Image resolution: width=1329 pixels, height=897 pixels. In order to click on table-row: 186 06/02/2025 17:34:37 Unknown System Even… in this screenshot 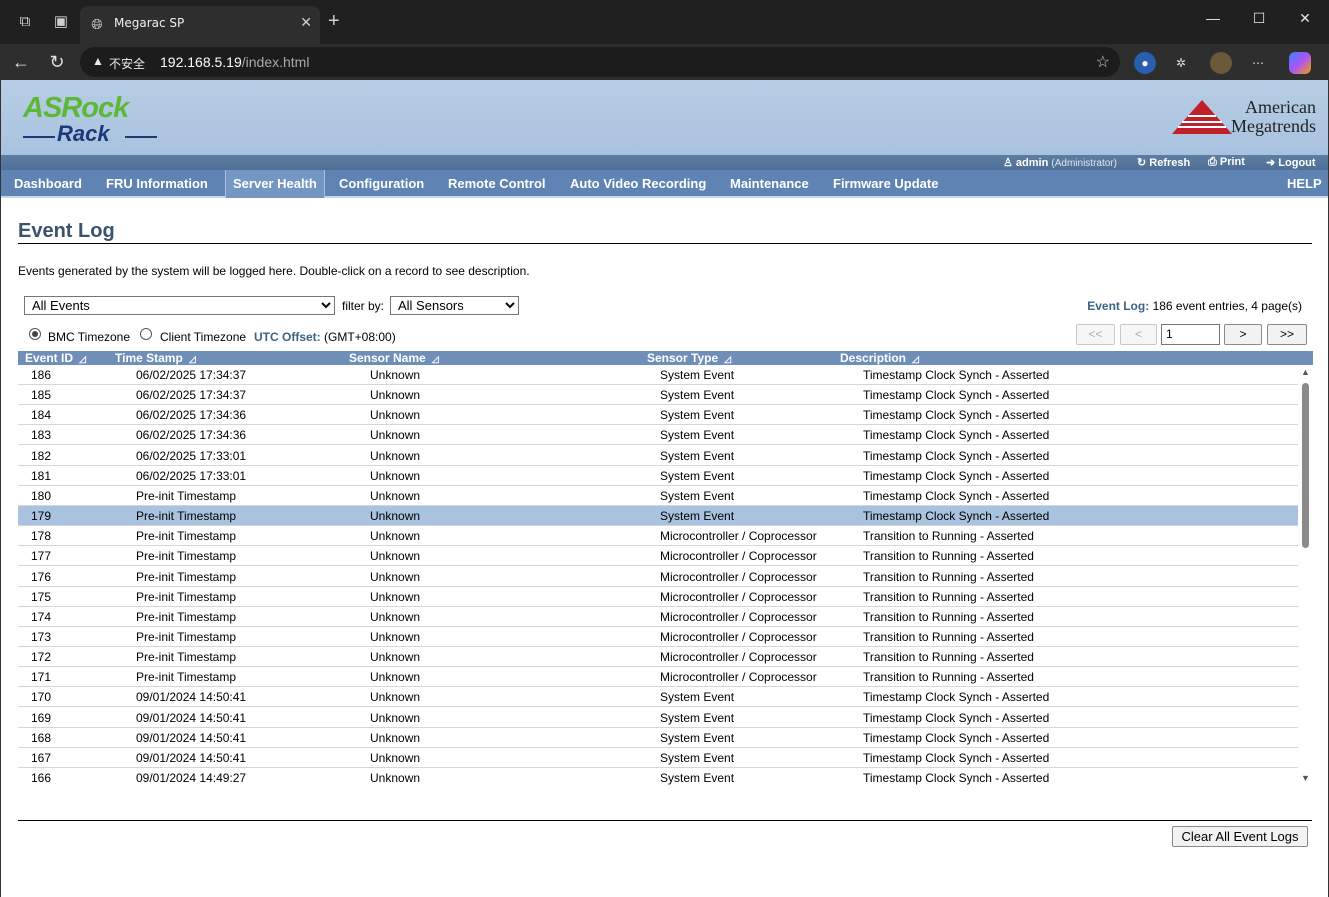, I will do `click(658, 375)`.